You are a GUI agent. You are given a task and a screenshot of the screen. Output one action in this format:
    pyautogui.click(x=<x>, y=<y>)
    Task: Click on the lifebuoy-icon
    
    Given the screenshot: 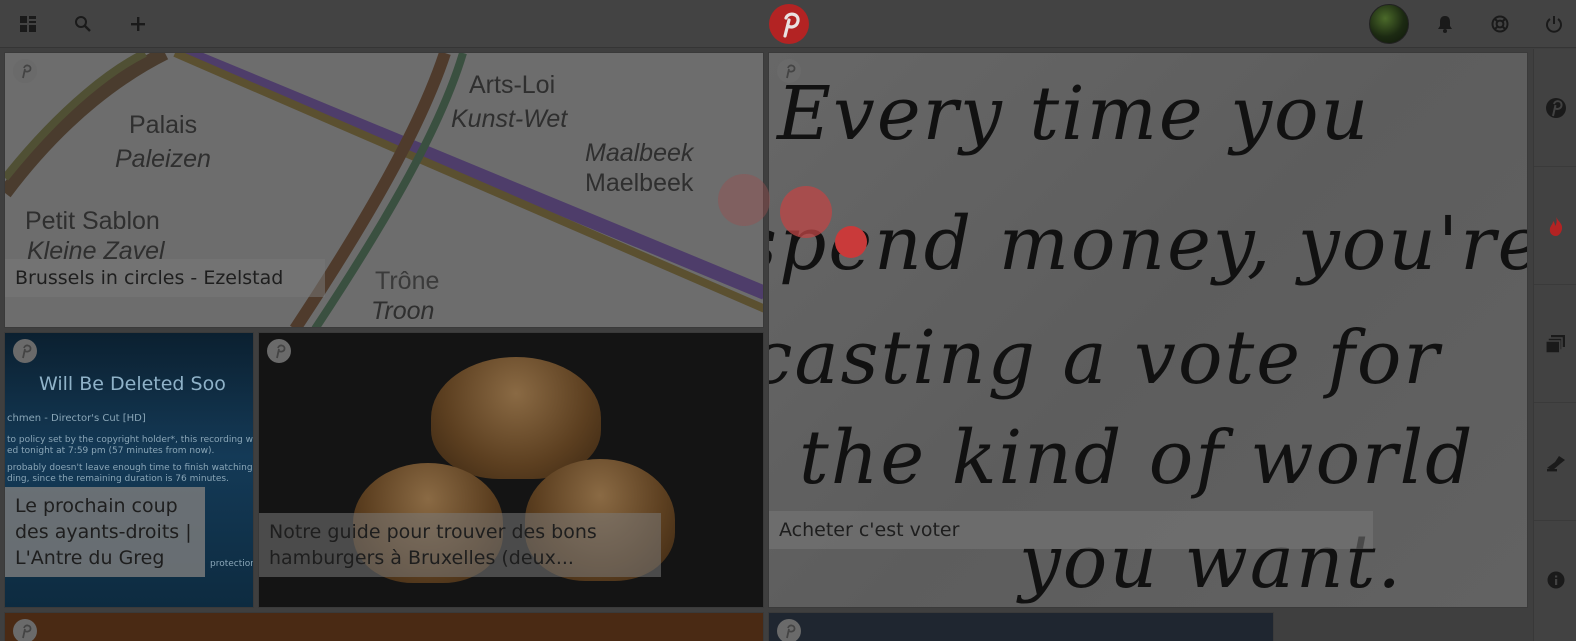 What is the action you would take?
    pyautogui.click(x=1500, y=24)
    